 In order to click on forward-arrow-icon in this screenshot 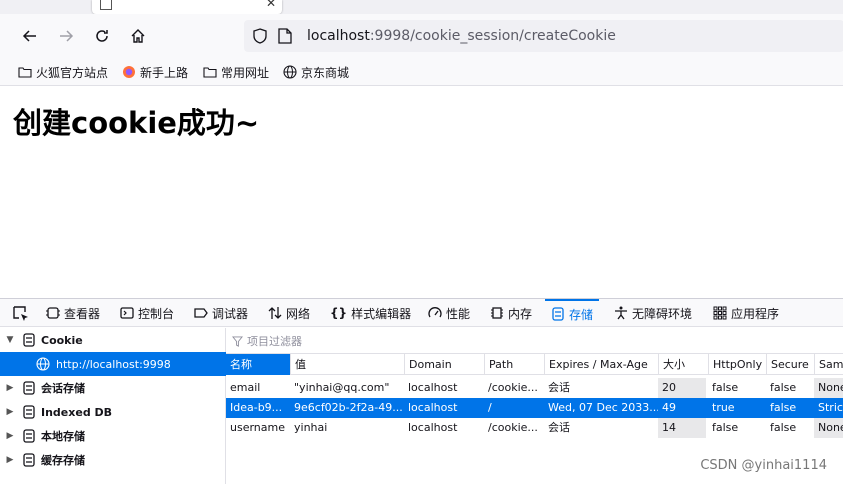, I will do `click(67, 36)`.